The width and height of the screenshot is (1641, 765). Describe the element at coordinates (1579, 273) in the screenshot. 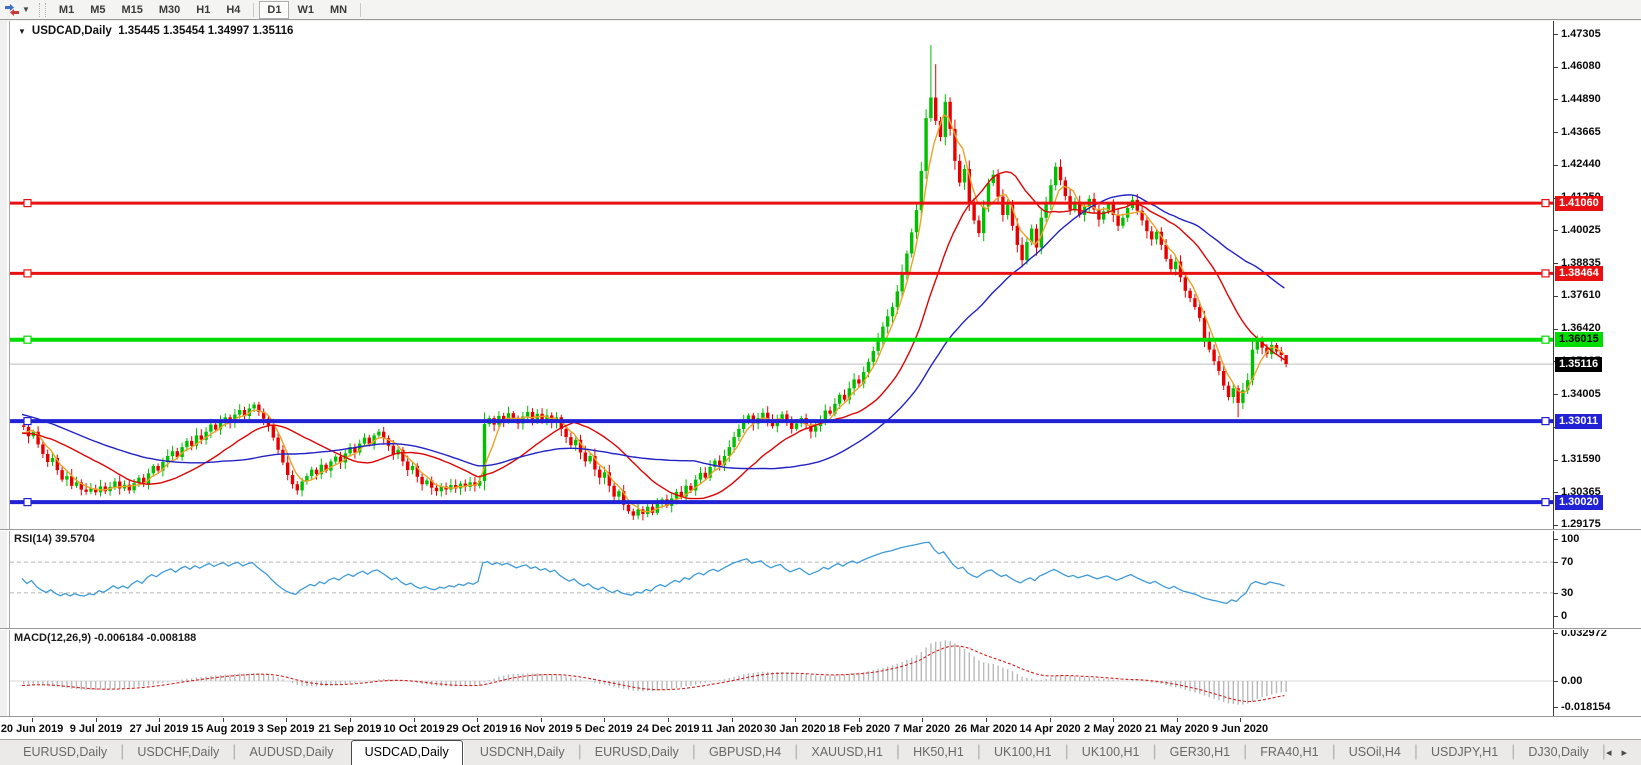

I see `hline-price-label: 1.38464` at that location.